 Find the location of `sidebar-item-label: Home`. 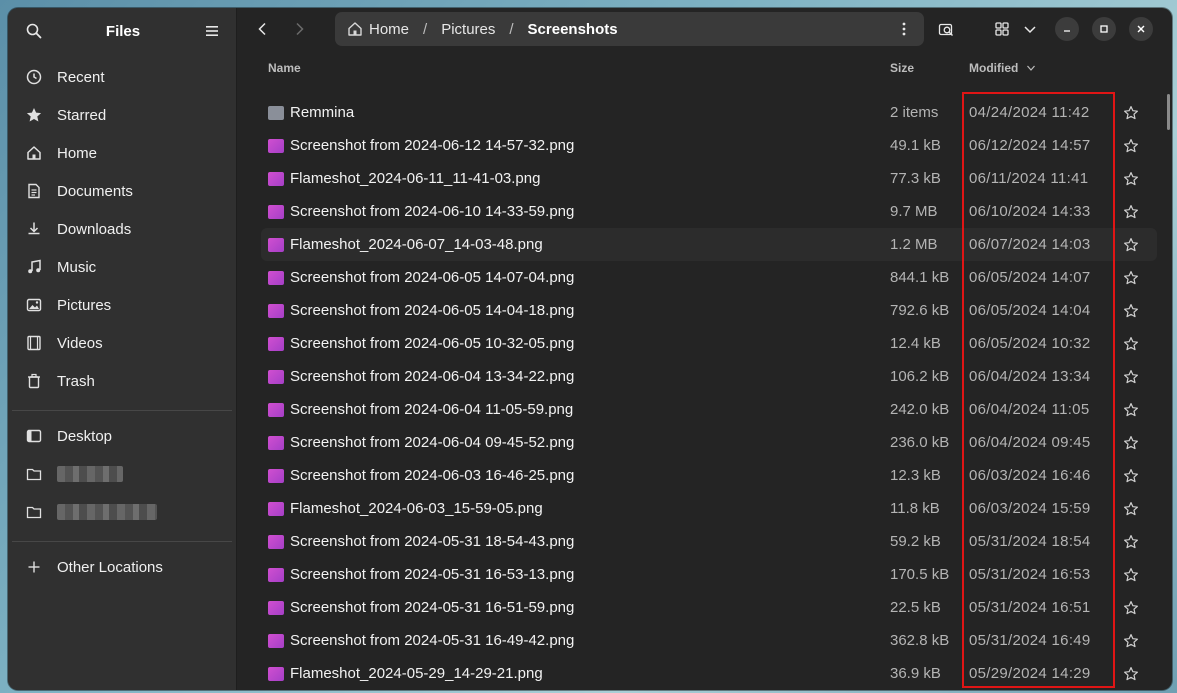

sidebar-item-label: Home is located at coordinates (77, 153).